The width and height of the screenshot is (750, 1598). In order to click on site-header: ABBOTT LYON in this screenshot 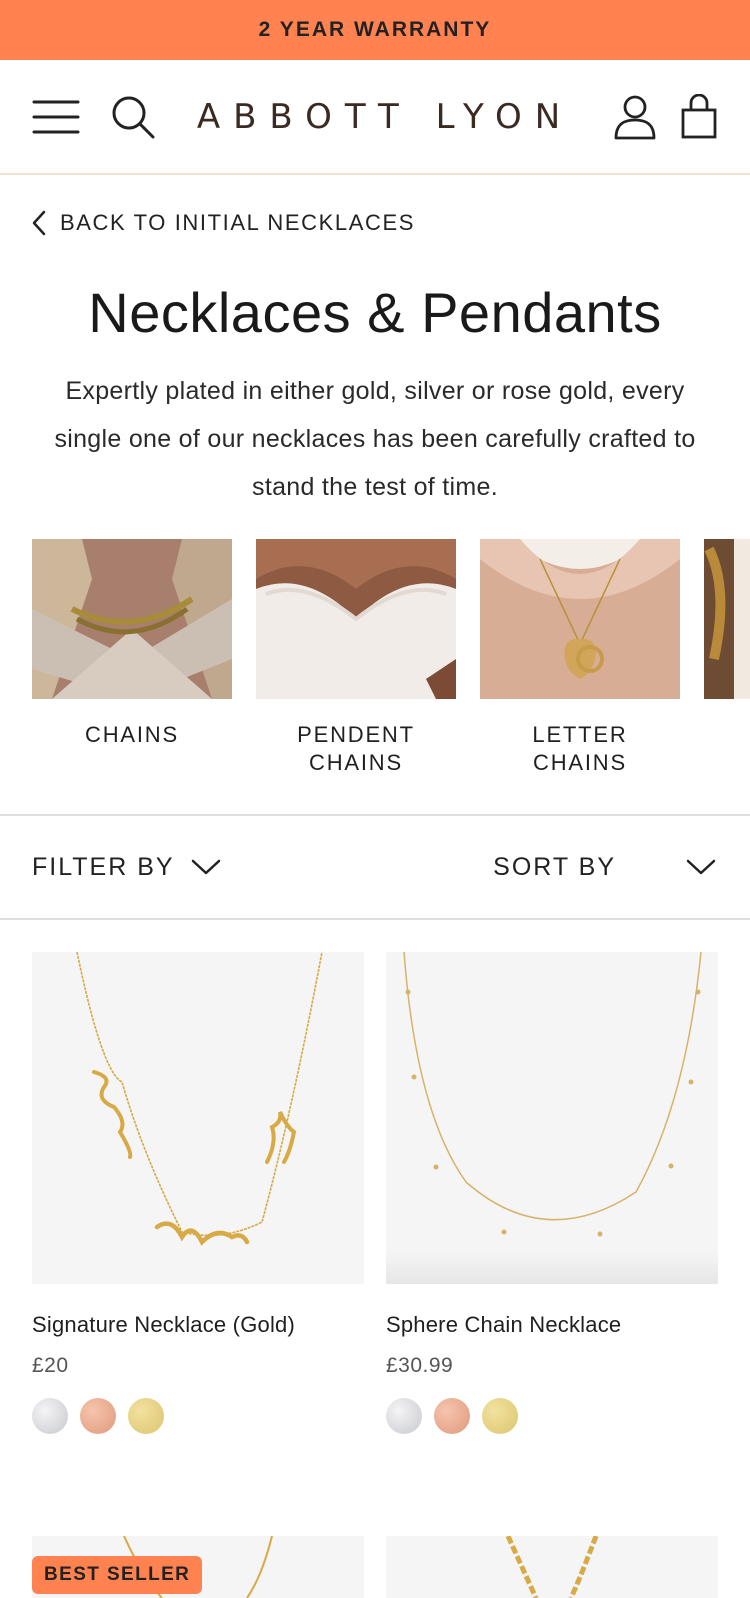, I will do `click(375, 117)`.